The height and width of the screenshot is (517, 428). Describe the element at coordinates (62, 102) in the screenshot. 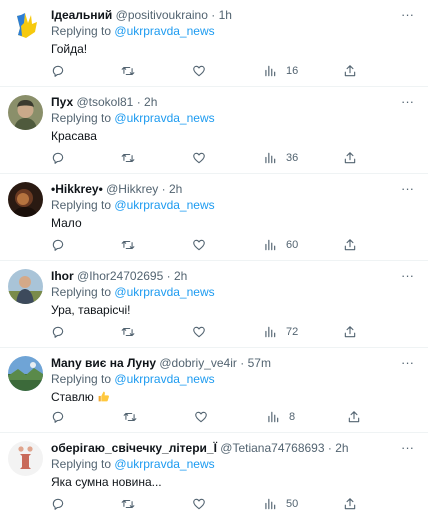

I see `author-name: Пух` at that location.